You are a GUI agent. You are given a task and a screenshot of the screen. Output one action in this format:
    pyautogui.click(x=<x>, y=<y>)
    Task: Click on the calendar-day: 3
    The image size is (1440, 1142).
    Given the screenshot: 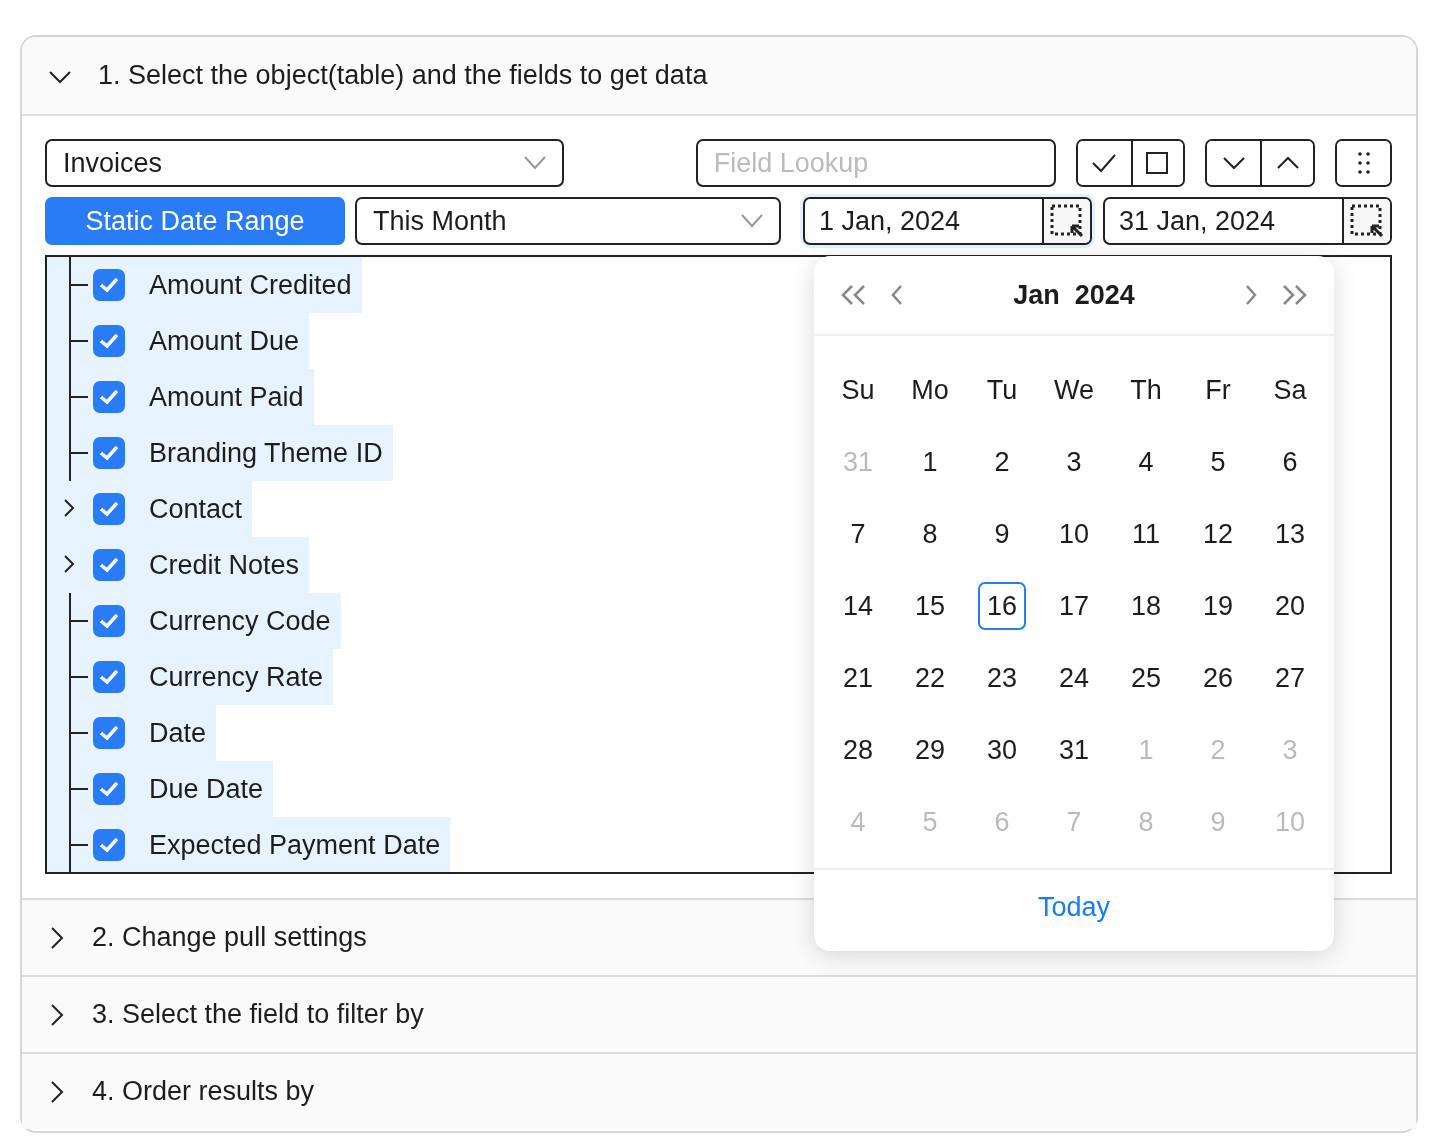 What is the action you would take?
    pyautogui.click(x=1074, y=462)
    